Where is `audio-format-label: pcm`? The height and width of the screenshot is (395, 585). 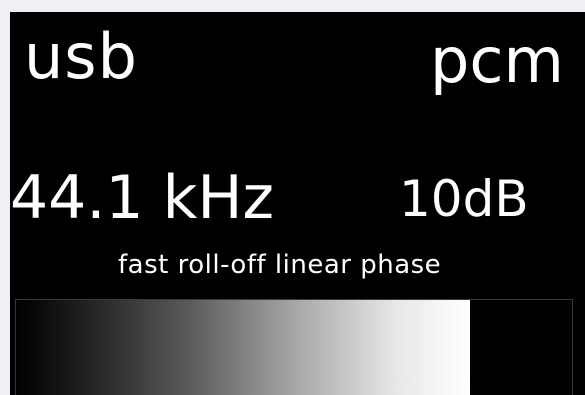 audio-format-label: pcm is located at coordinates (497, 60).